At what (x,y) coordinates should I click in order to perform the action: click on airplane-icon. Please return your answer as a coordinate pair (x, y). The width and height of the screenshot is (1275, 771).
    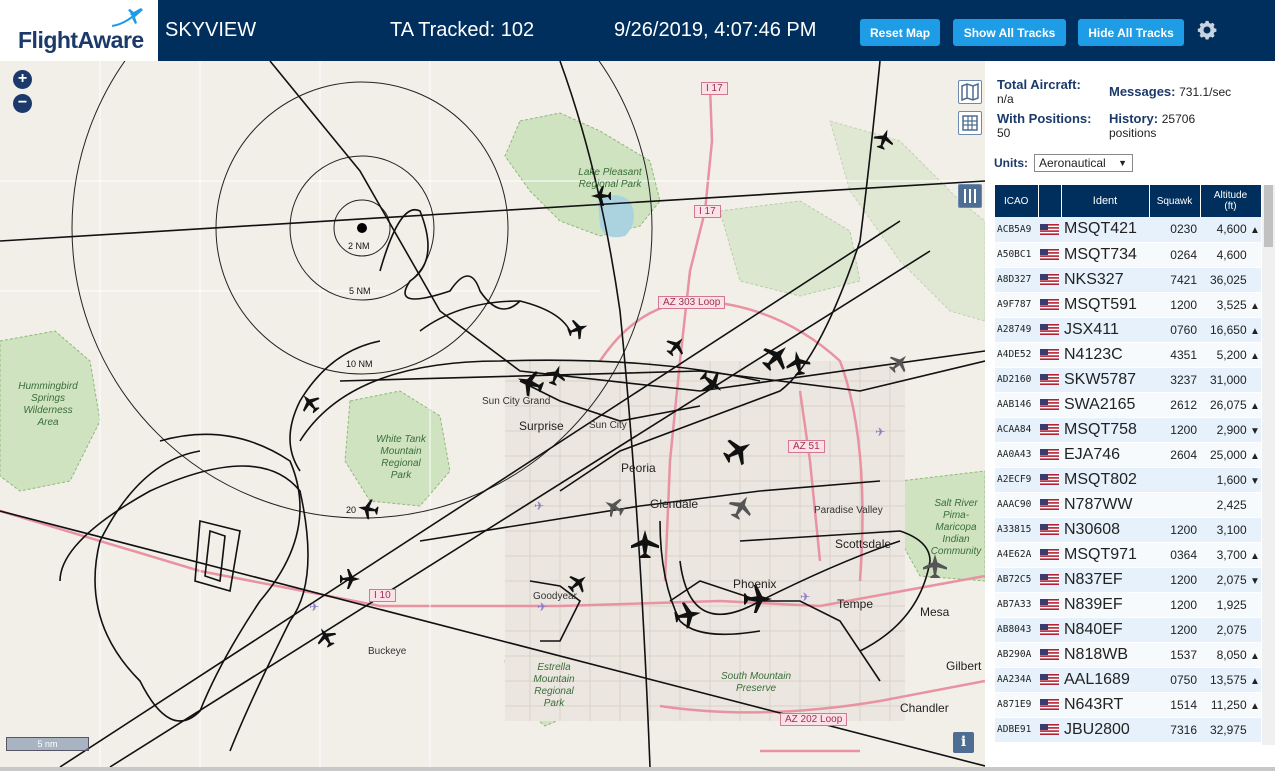
    Looking at the image, I should click on (675, 347).